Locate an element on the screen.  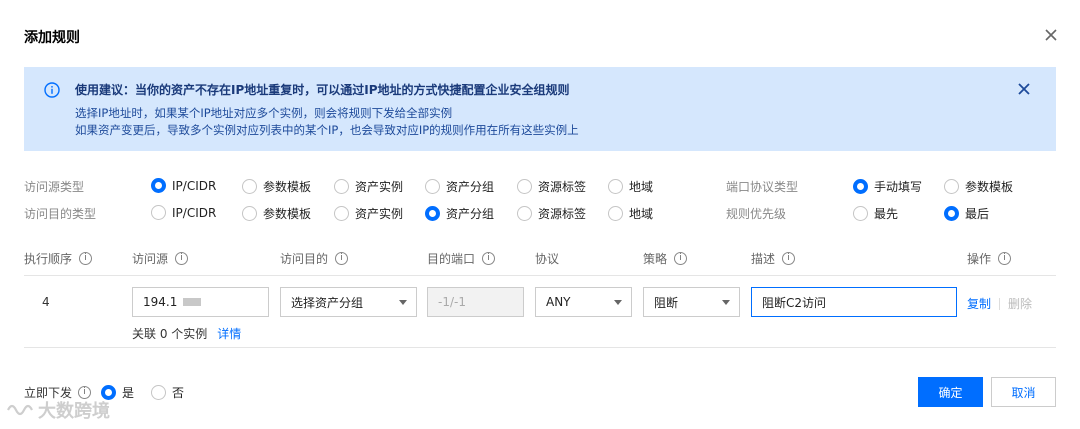
action-divider is located at coordinates (1000, 303).